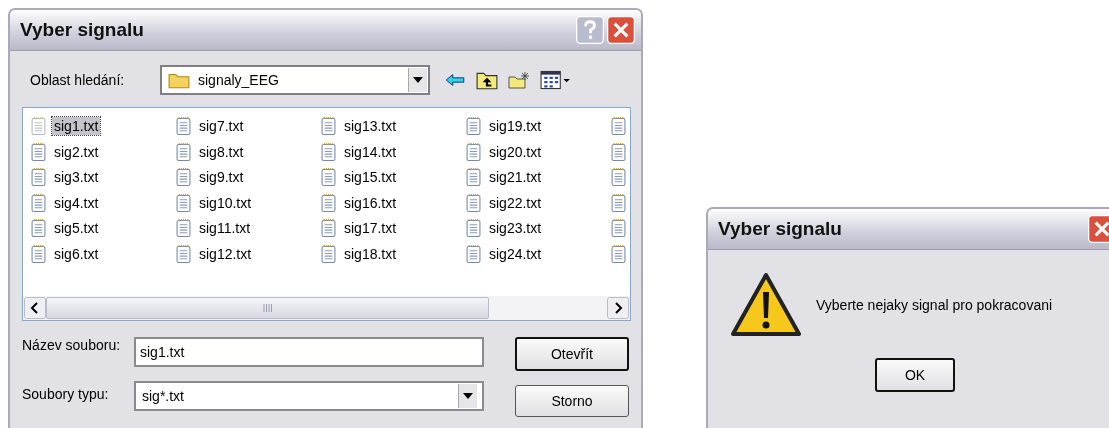  What do you see at coordinates (515, 253) in the screenshot?
I see `file-name: sig24.txt` at bounding box center [515, 253].